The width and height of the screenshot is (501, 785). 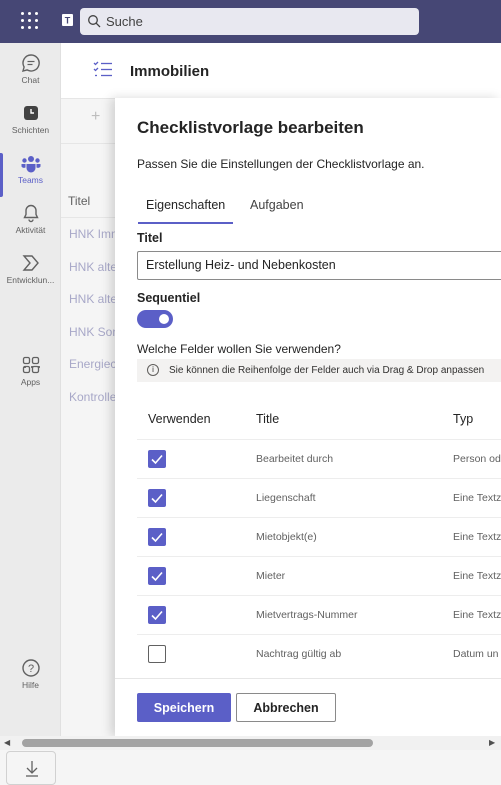 I want to click on rail-item-shifts: Schichten, so click(x=30, y=127).